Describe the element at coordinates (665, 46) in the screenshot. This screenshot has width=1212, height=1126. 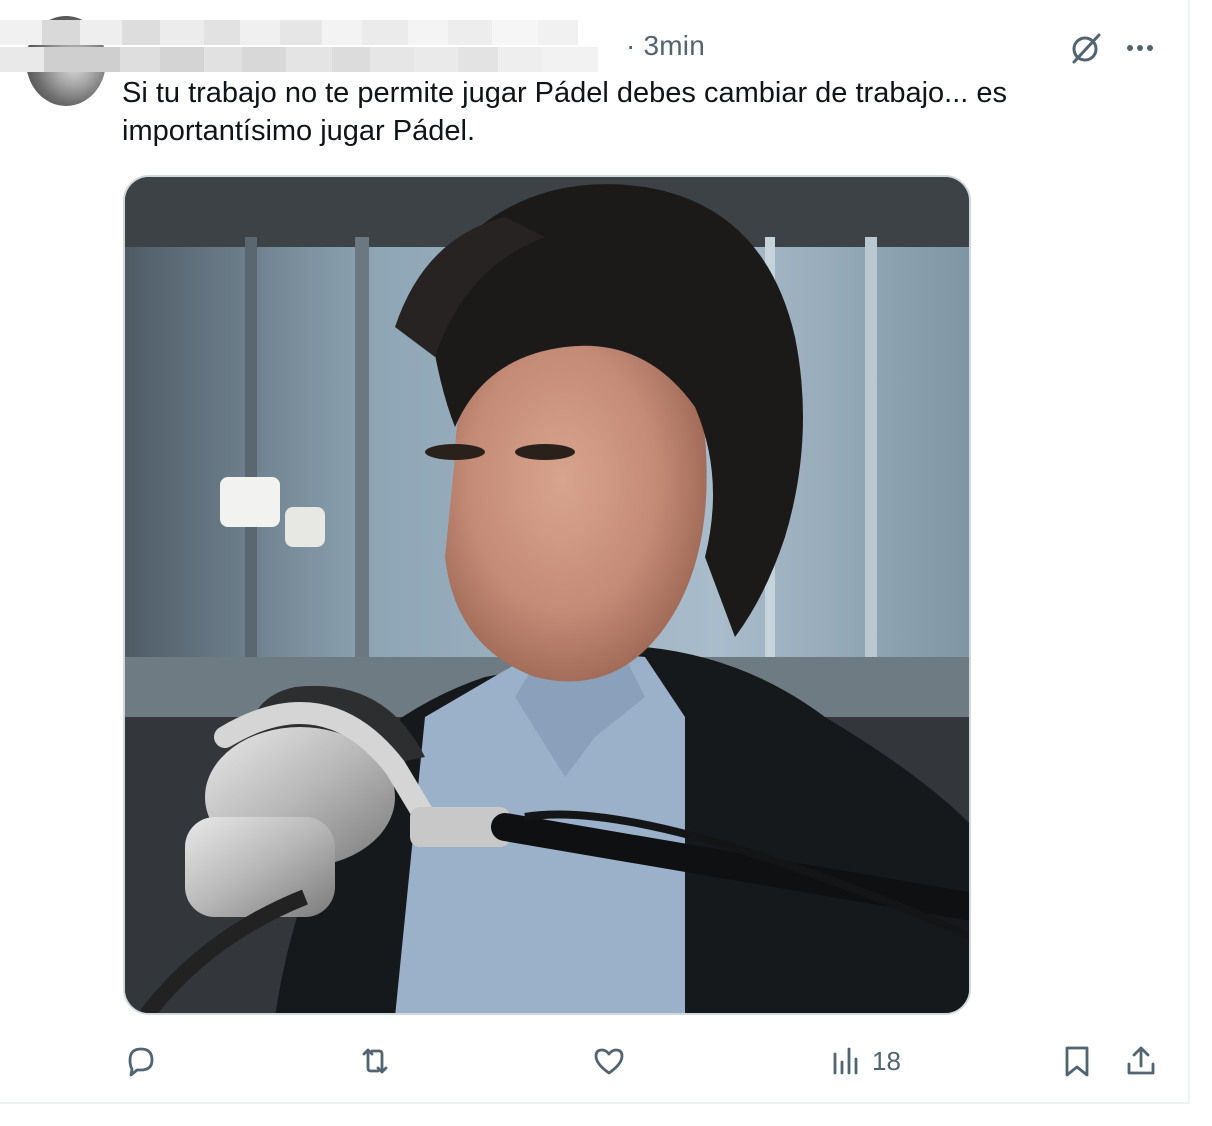
I see `tweet-timestamp: · 3min` at that location.